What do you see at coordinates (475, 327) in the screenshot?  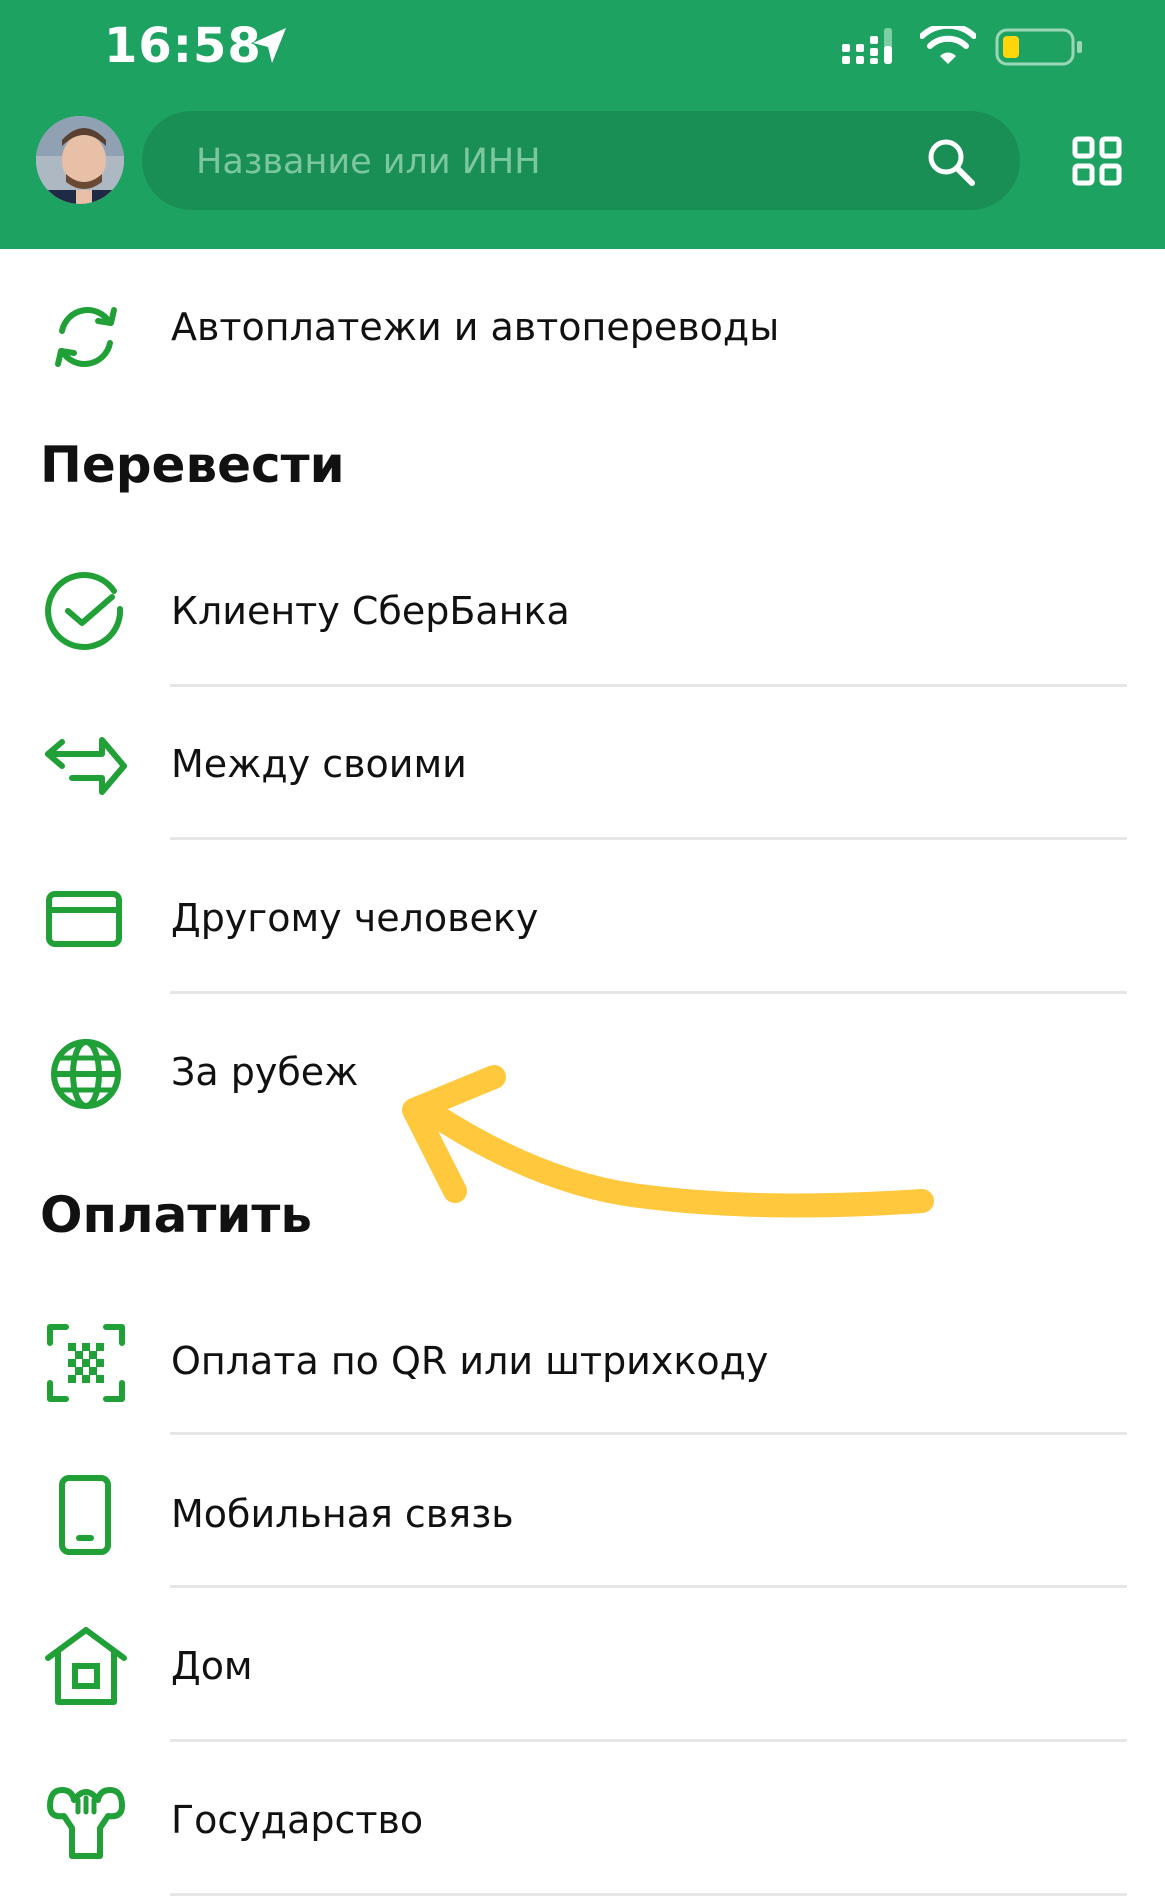 I see `autopay-label: Автоплатежи и автопереводы` at bounding box center [475, 327].